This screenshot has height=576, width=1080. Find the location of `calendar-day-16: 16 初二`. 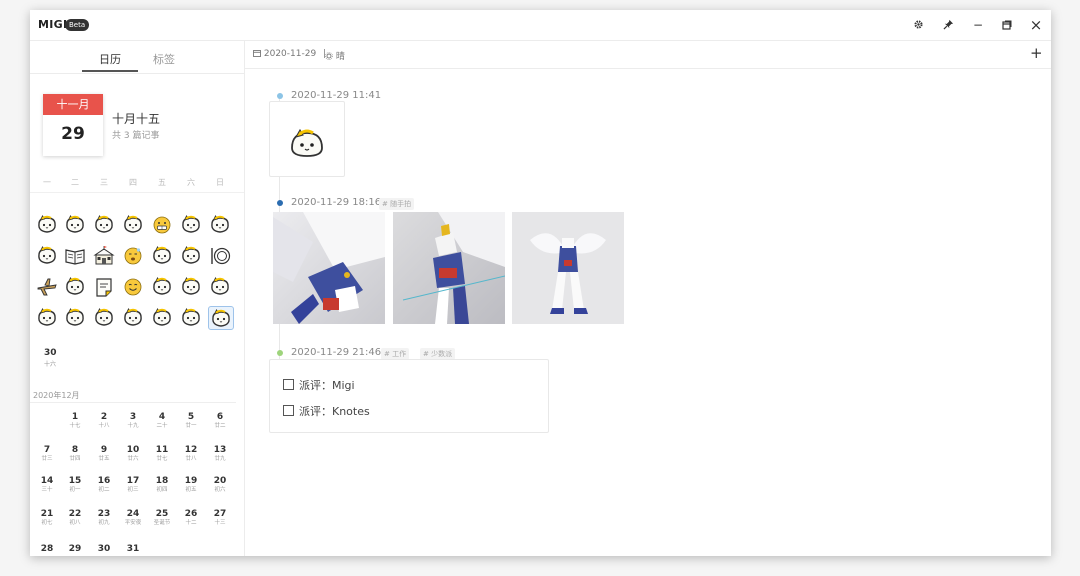

calendar-day-16: 16 初二 is located at coordinates (104, 485).